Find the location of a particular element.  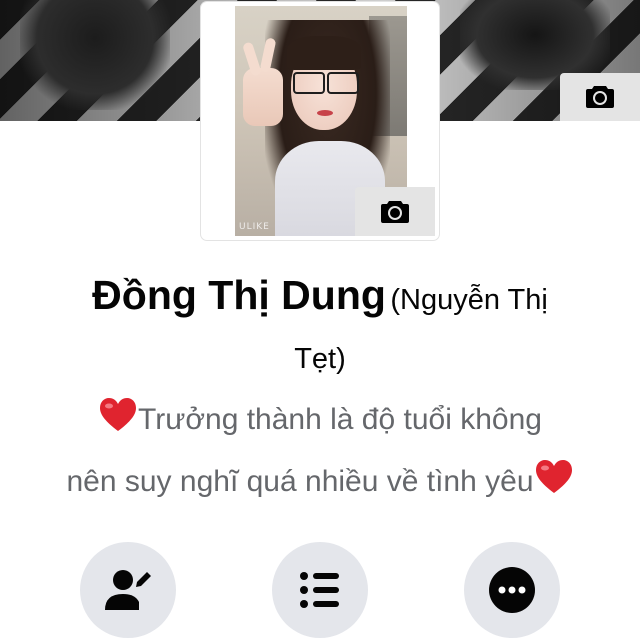

activity-log-button is located at coordinates (320, 590).